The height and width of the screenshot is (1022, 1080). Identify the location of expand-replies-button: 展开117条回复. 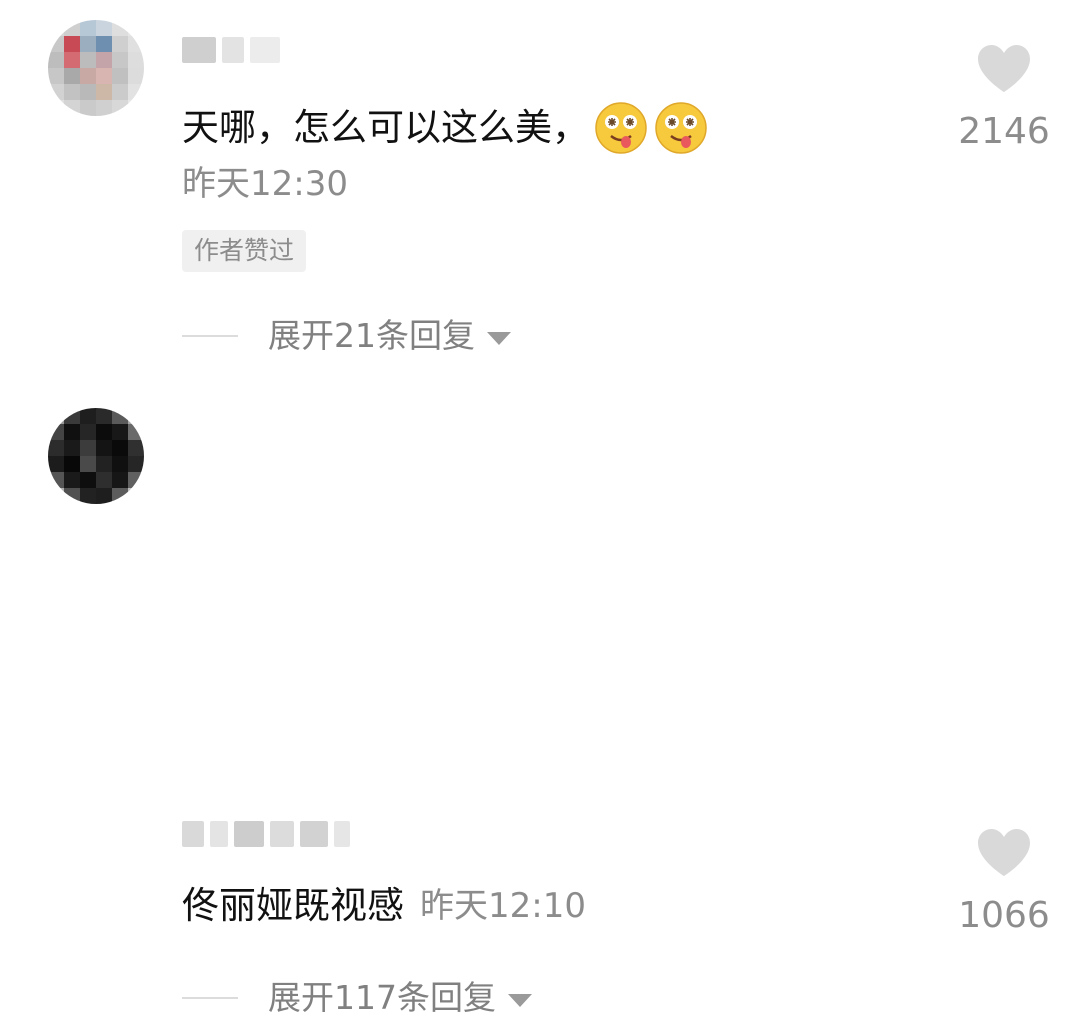
(357, 998).